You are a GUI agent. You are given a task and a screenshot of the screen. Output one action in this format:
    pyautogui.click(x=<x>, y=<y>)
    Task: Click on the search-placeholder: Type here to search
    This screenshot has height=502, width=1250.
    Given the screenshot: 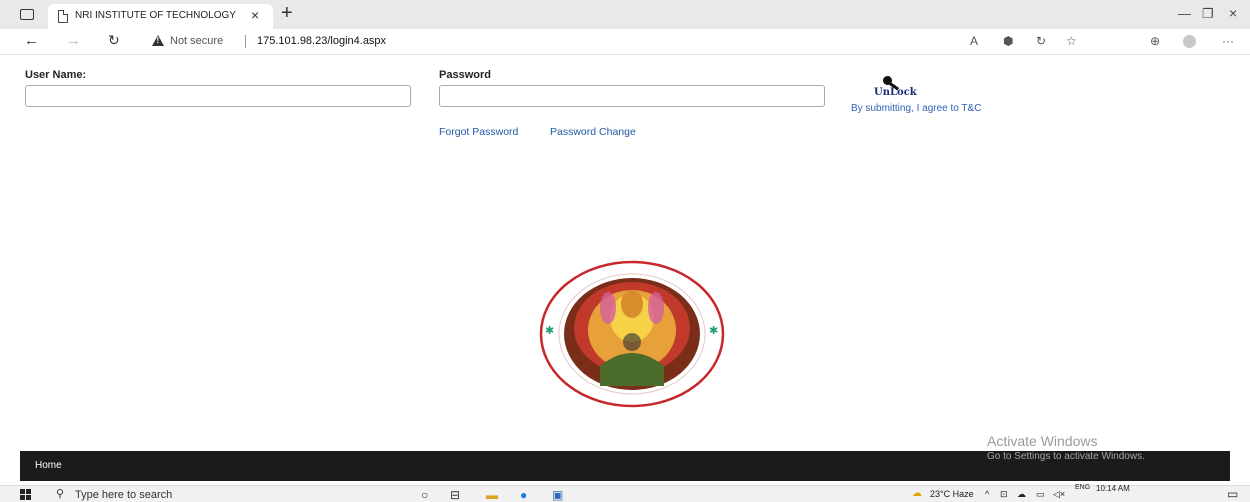 What is the action you would take?
    pyautogui.click(x=124, y=495)
    